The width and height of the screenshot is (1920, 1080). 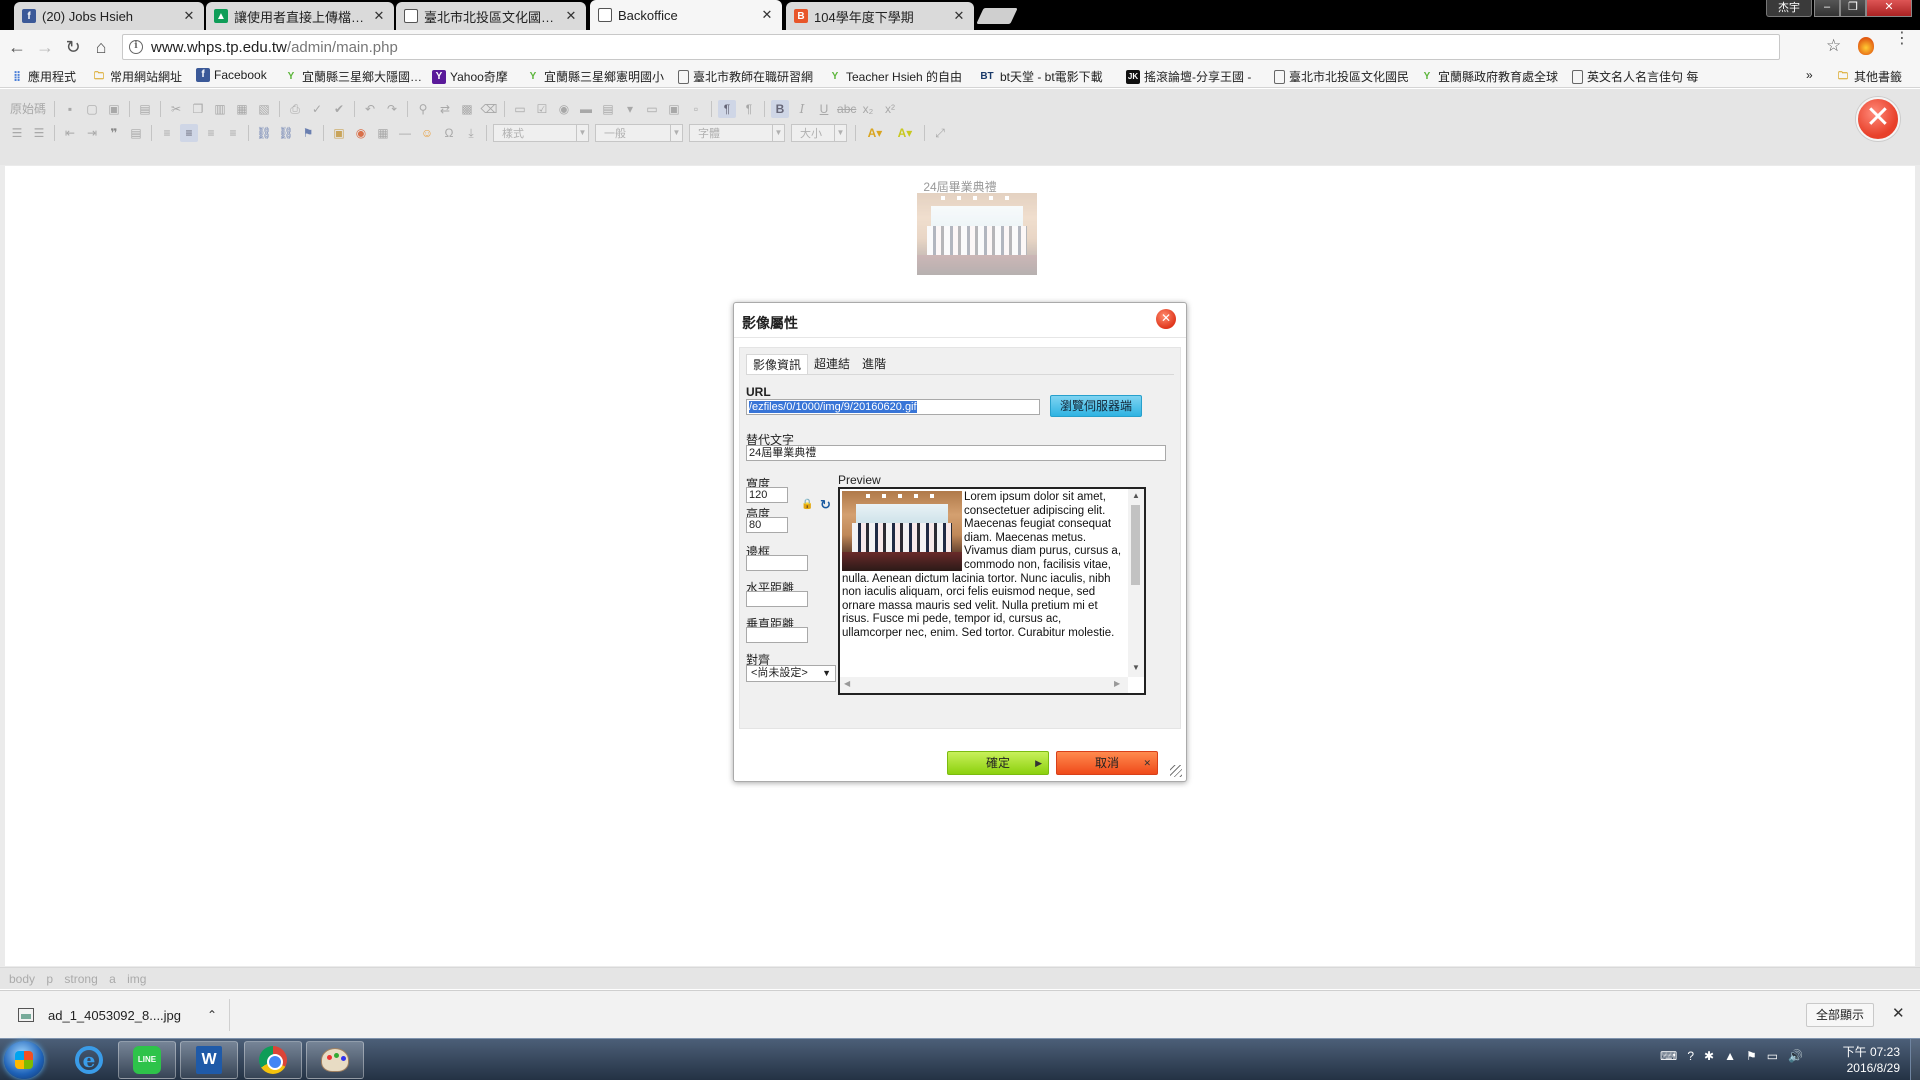 I want to click on bookmark-teacher-training: 臺北市教師在職研習網, so click(x=750, y=76).